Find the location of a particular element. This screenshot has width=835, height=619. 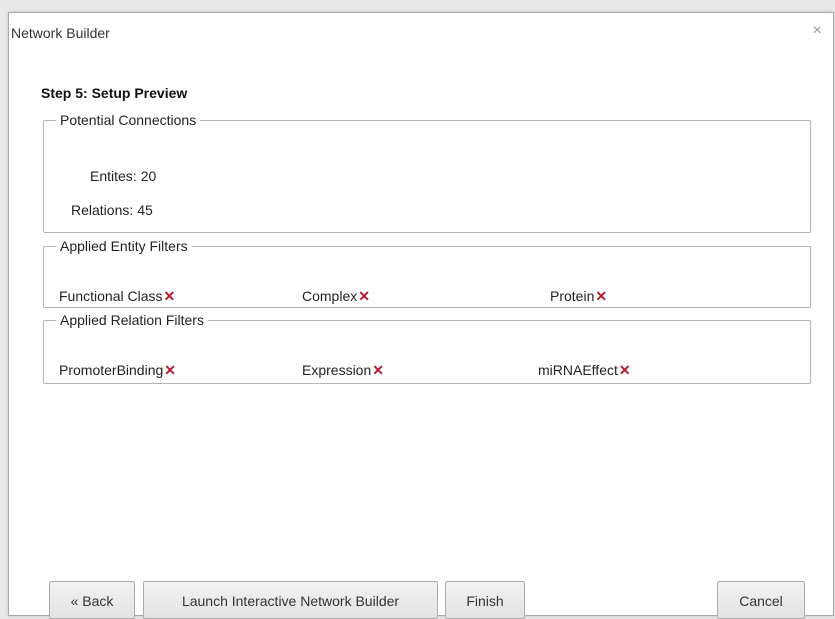

title-bar: Network Builder × is located at coordinates (421, 33).